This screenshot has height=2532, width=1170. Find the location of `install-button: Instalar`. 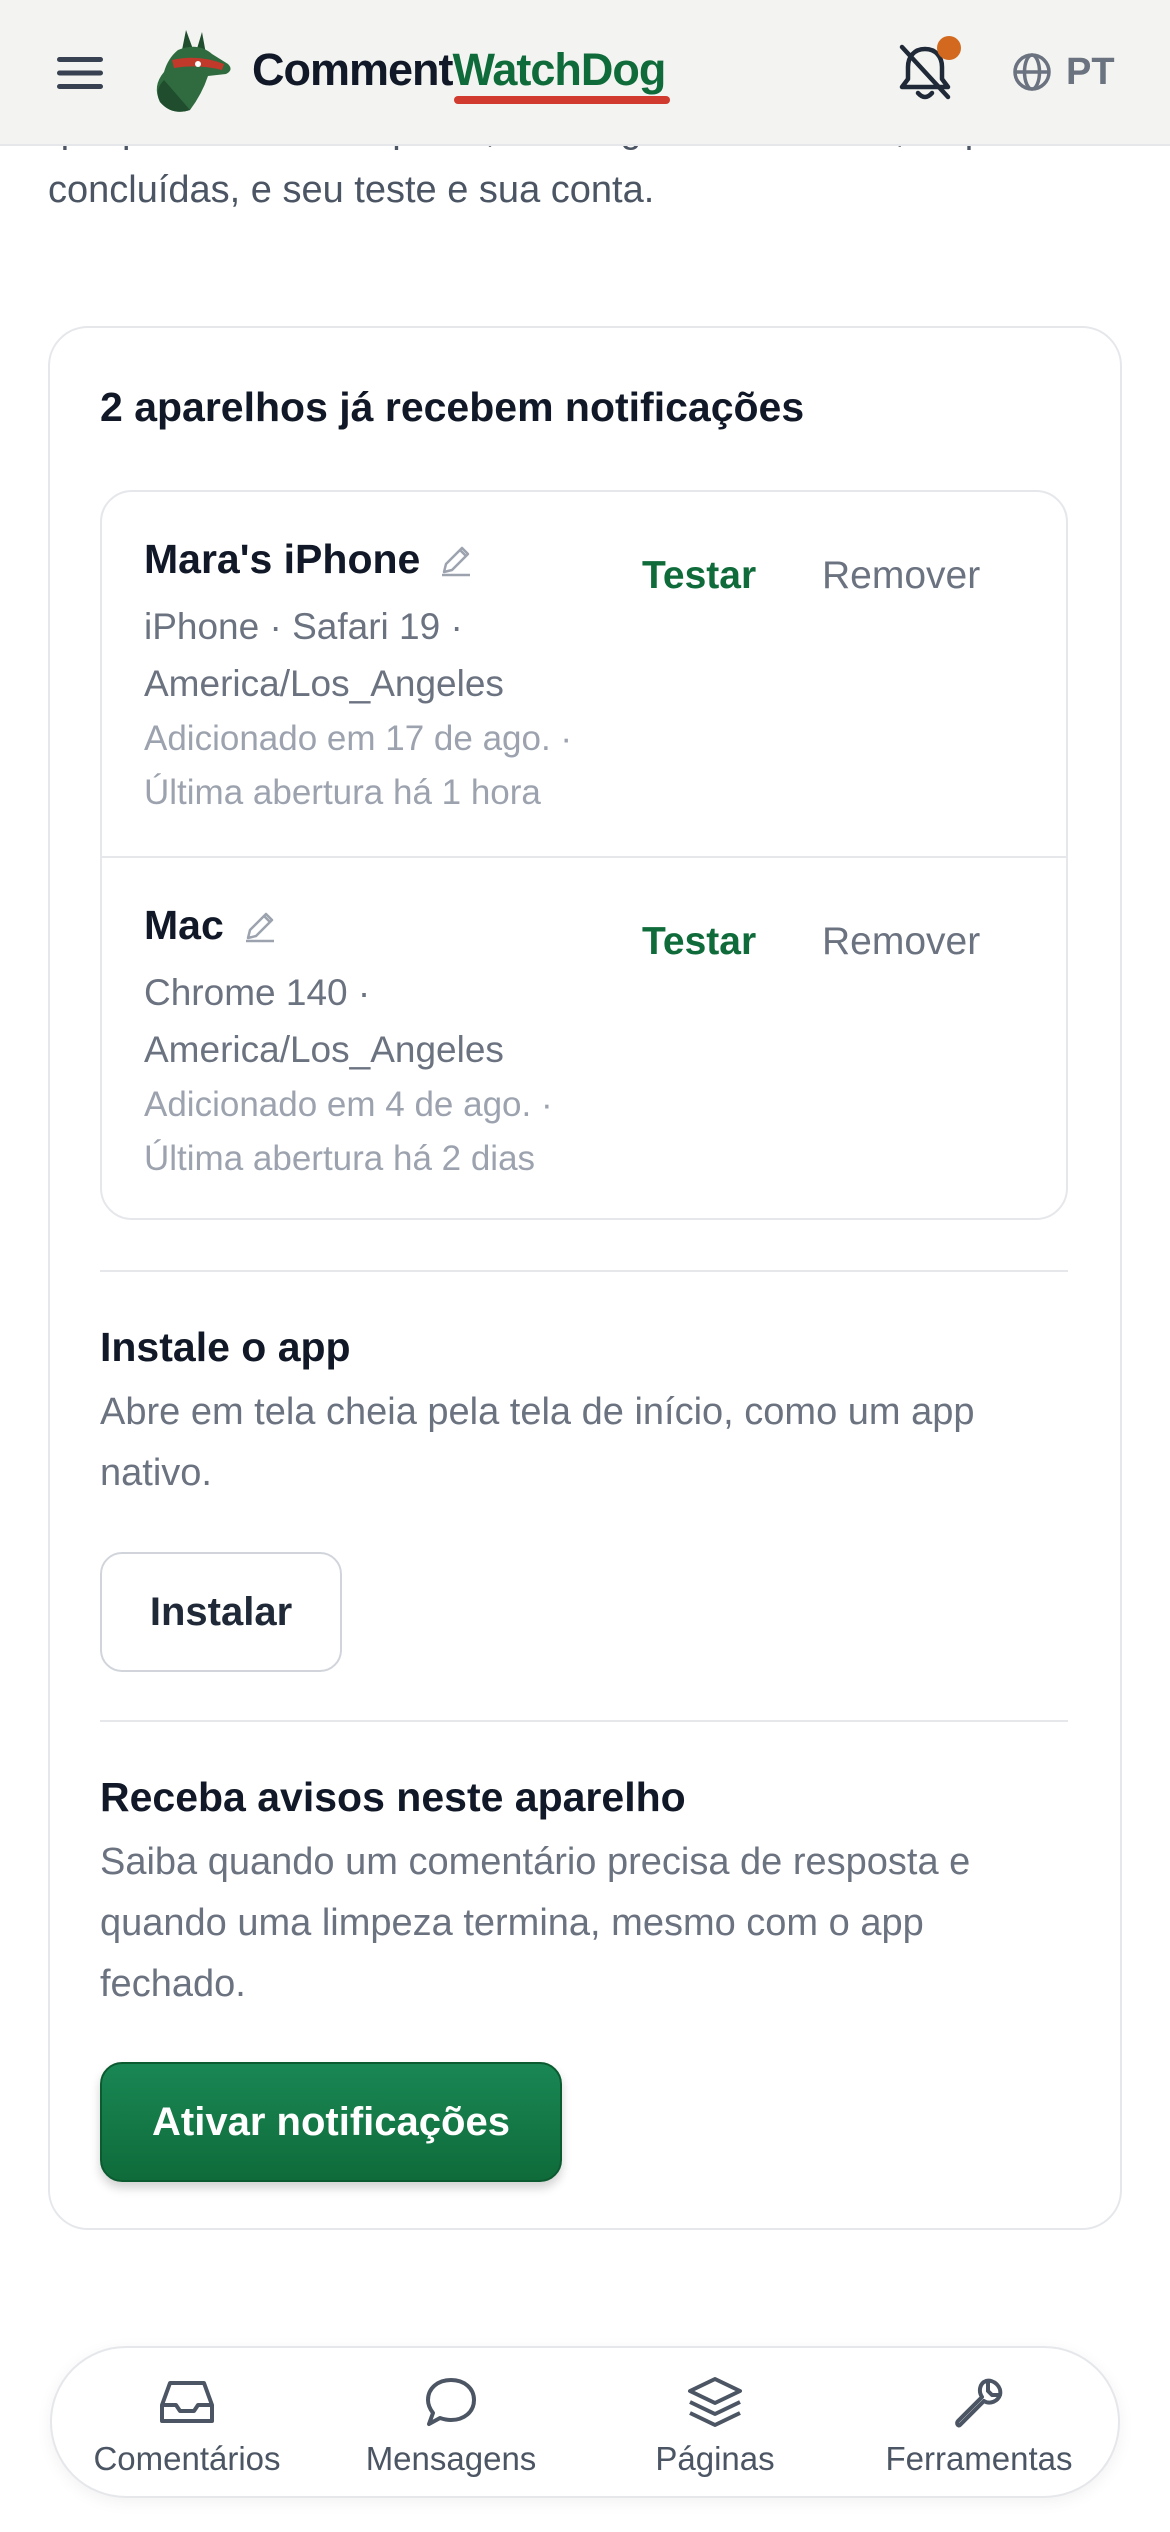

install-button: Instalar is located at coordinates (221, 1612).